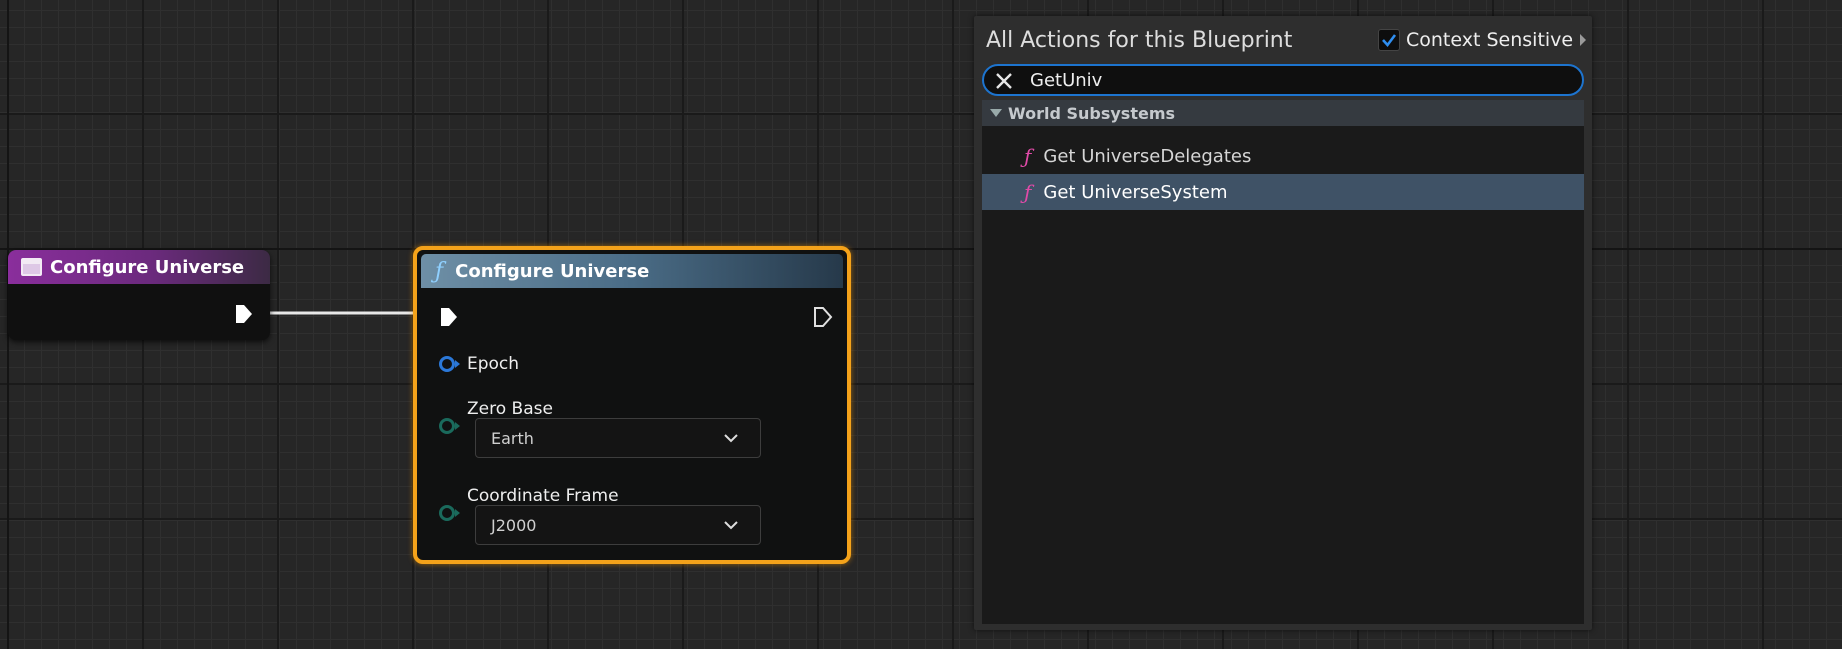 The width and height of the screenshot is (1842, 649). What do you see at coordinates (618, 438) in the screenshot?
I see `zero-base-dropdown: Earth` at bounding box center [618, 438].